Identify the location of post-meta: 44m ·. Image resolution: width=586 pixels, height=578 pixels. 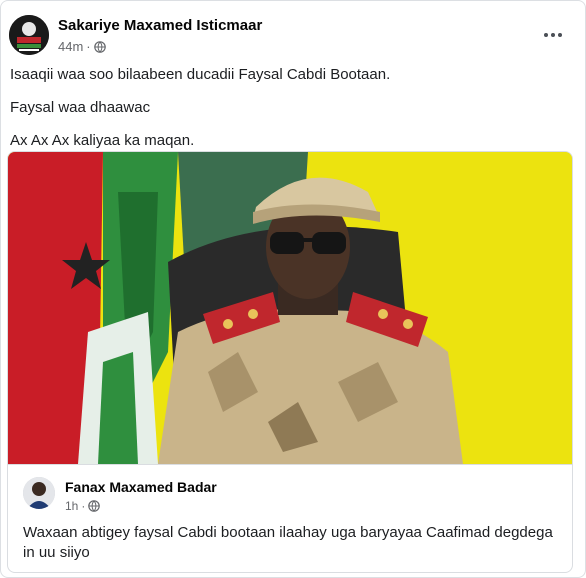
(82, 46).